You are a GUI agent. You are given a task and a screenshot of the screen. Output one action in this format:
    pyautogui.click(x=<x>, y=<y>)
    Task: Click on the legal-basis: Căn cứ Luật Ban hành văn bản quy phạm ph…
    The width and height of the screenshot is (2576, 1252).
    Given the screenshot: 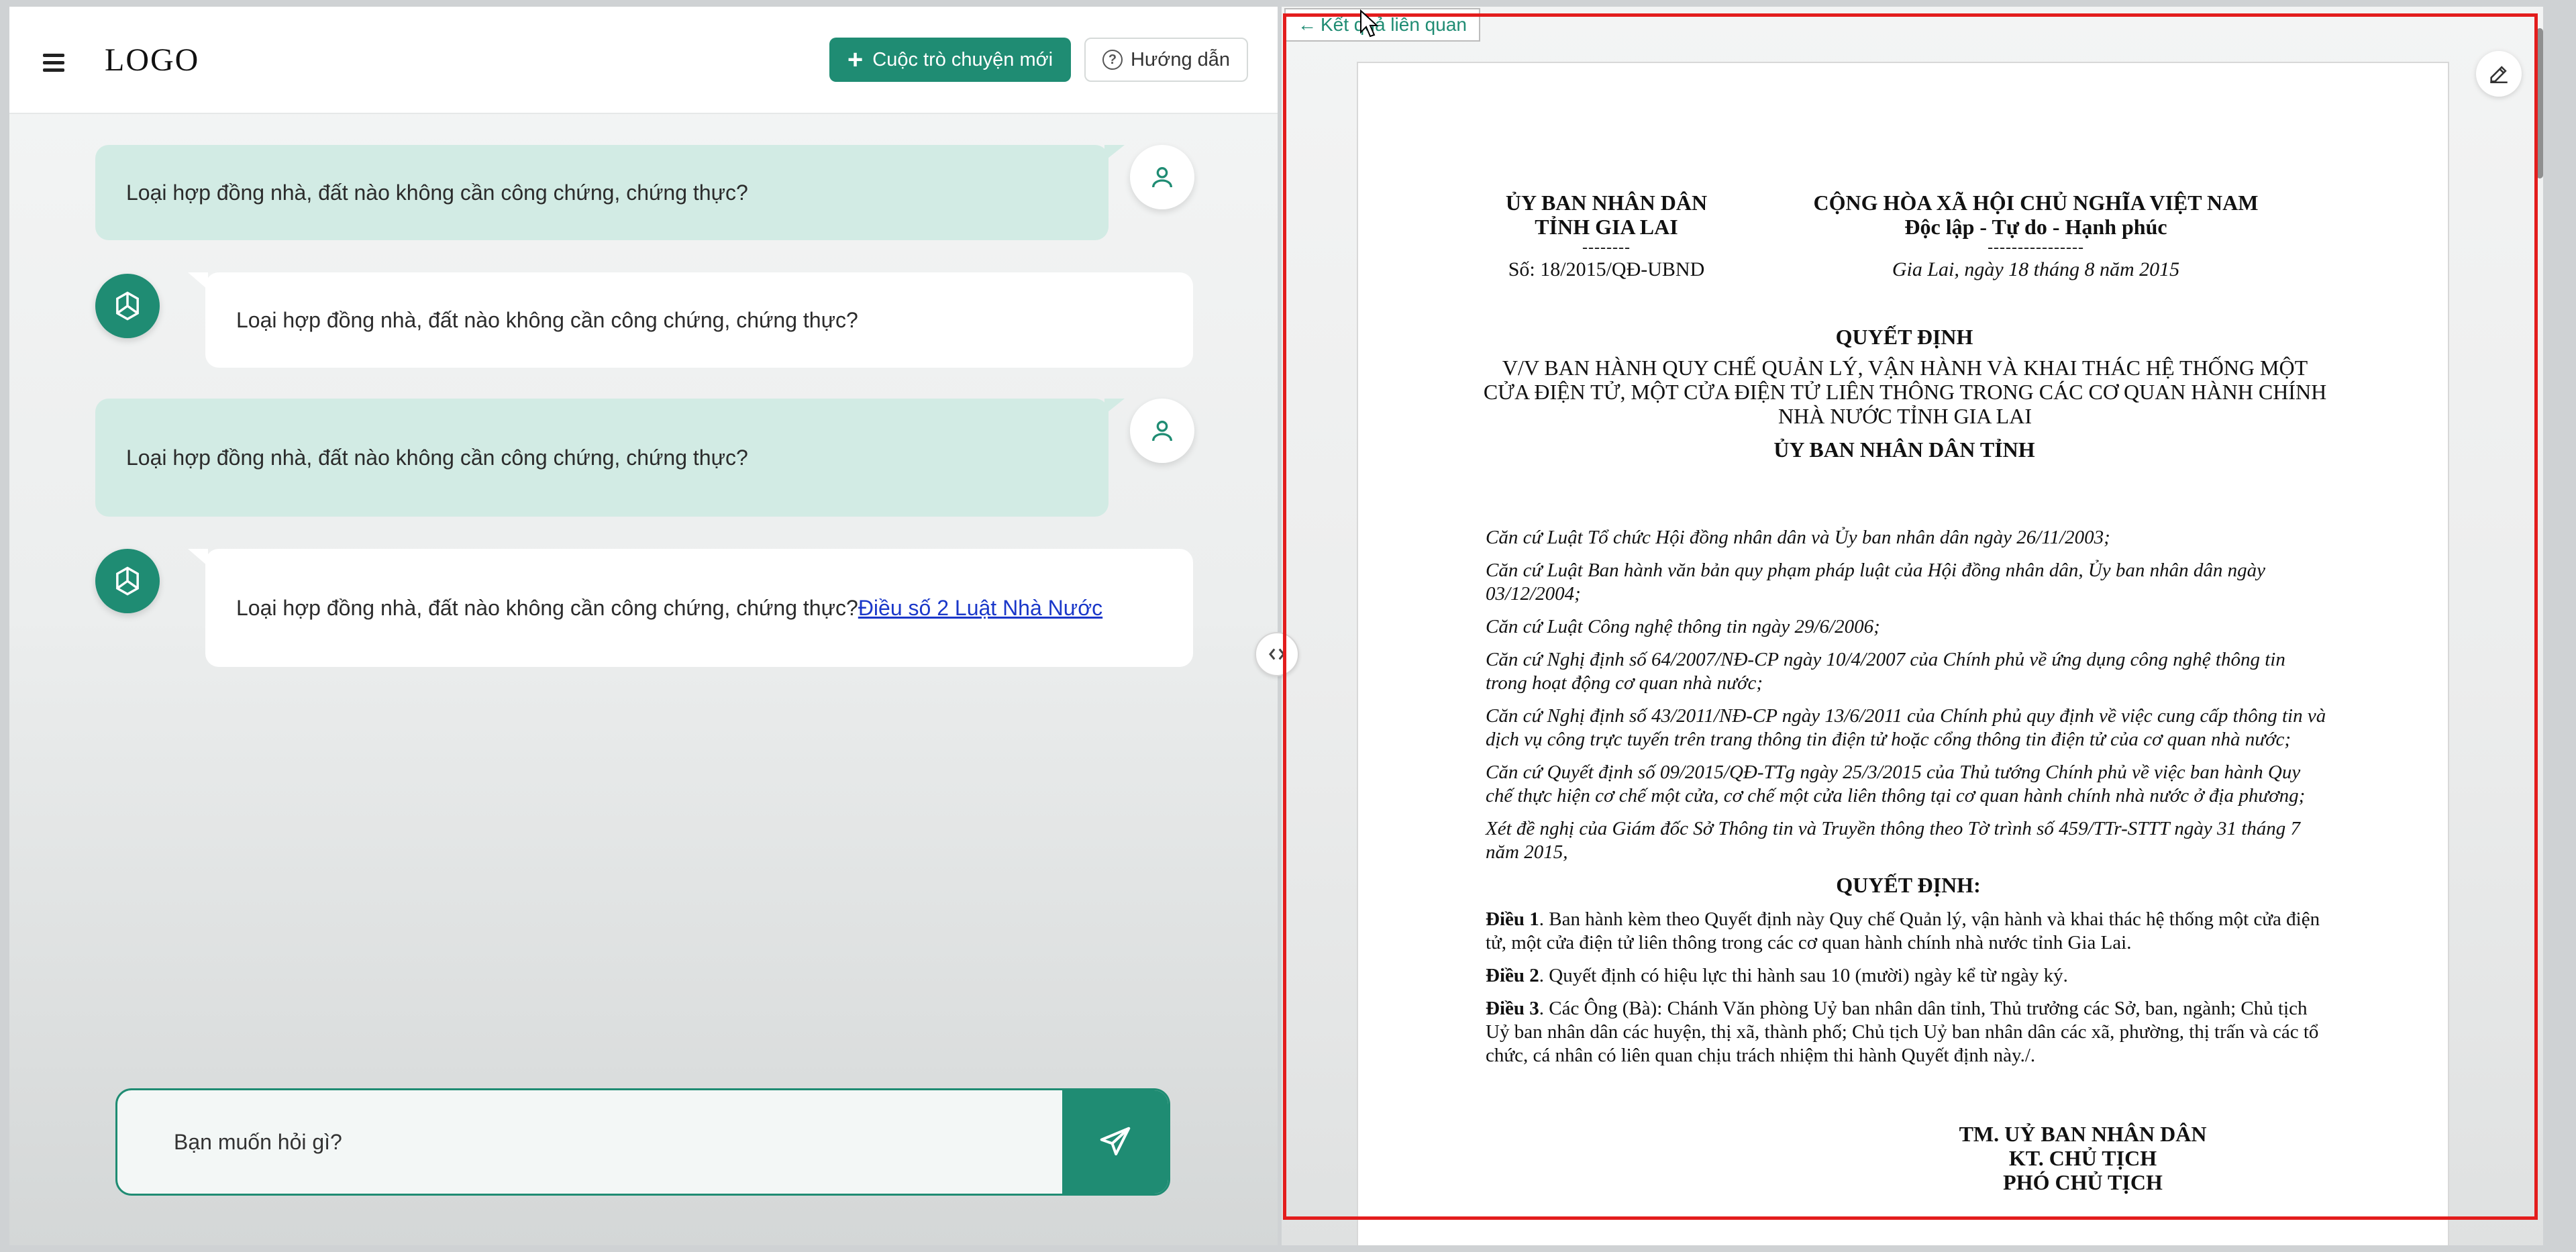 What is the action you would take?
    pyautogui.click(x=1876, y=582)
    